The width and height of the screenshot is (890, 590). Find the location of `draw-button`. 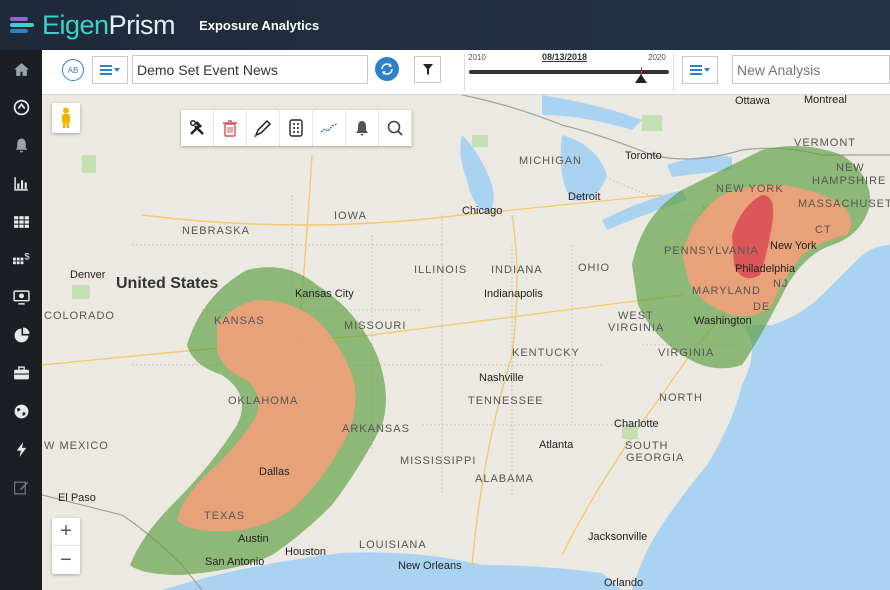

draw-button is located at coordinates (263, 128).